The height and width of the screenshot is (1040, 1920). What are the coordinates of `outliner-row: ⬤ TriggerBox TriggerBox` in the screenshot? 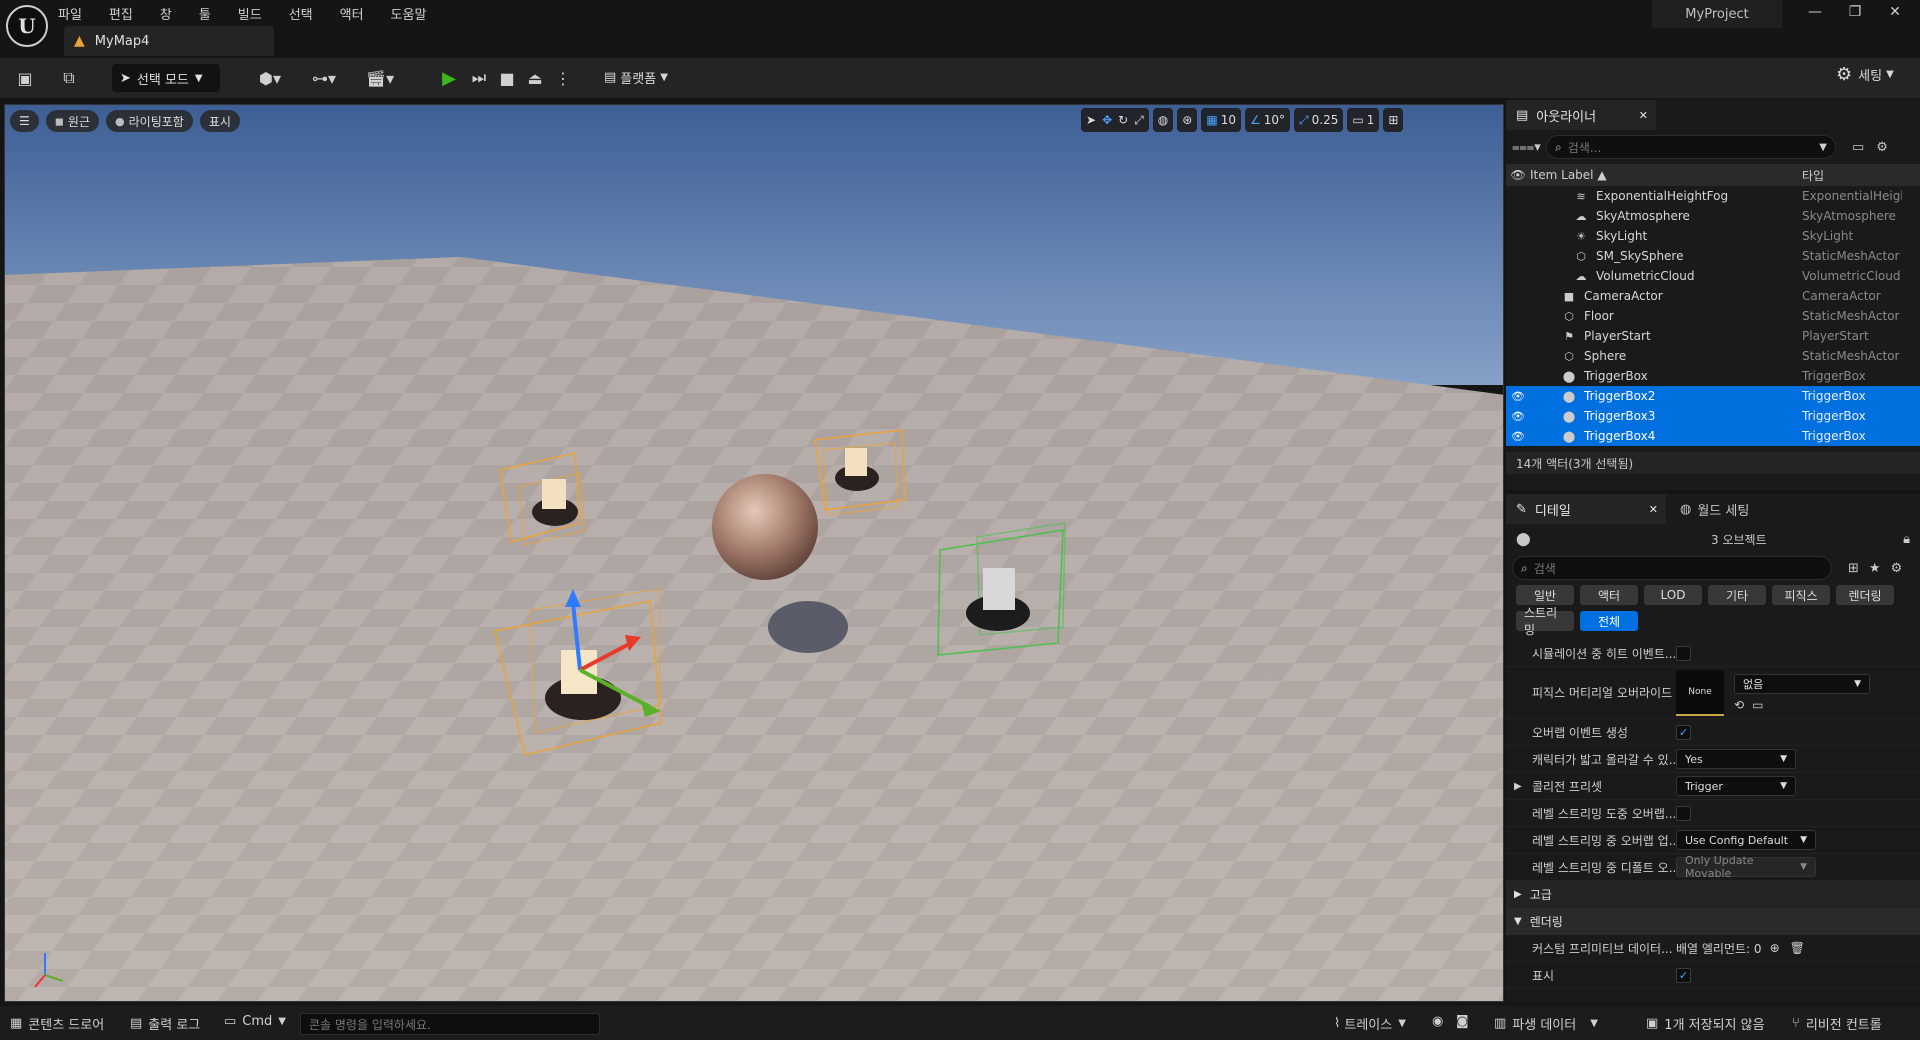 It's located at (1713, 376).